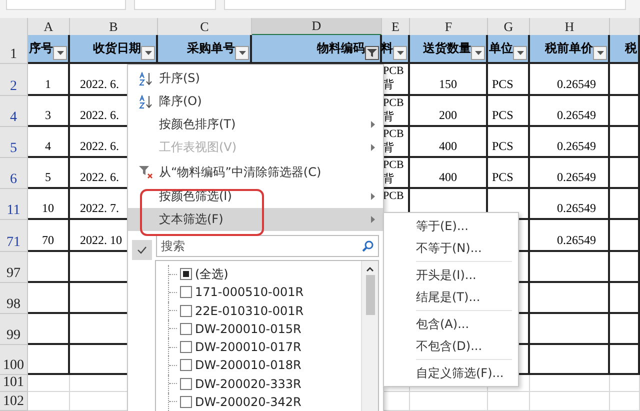 The image size is (640, 411). What do you see at coordinates (48, 115) in the screenshot?
I see `cell-text: 3` at bounding box center [48, 115].